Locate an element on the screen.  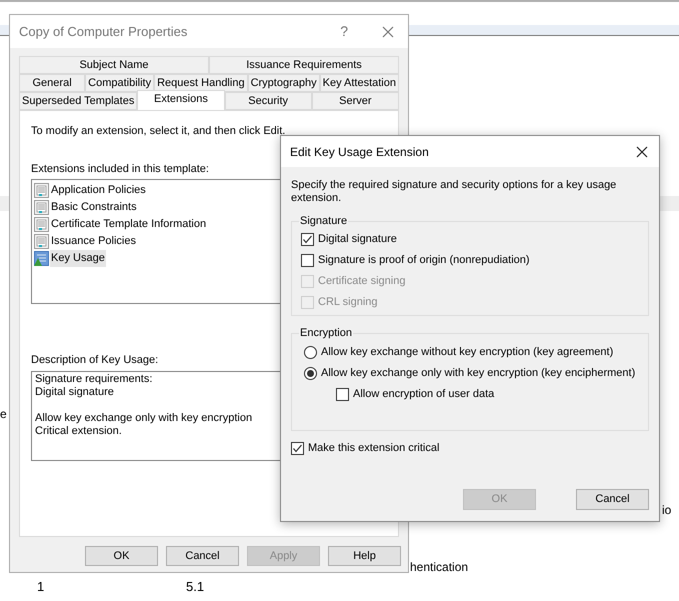
background-text: hentication is located at coordinates (439, 567).